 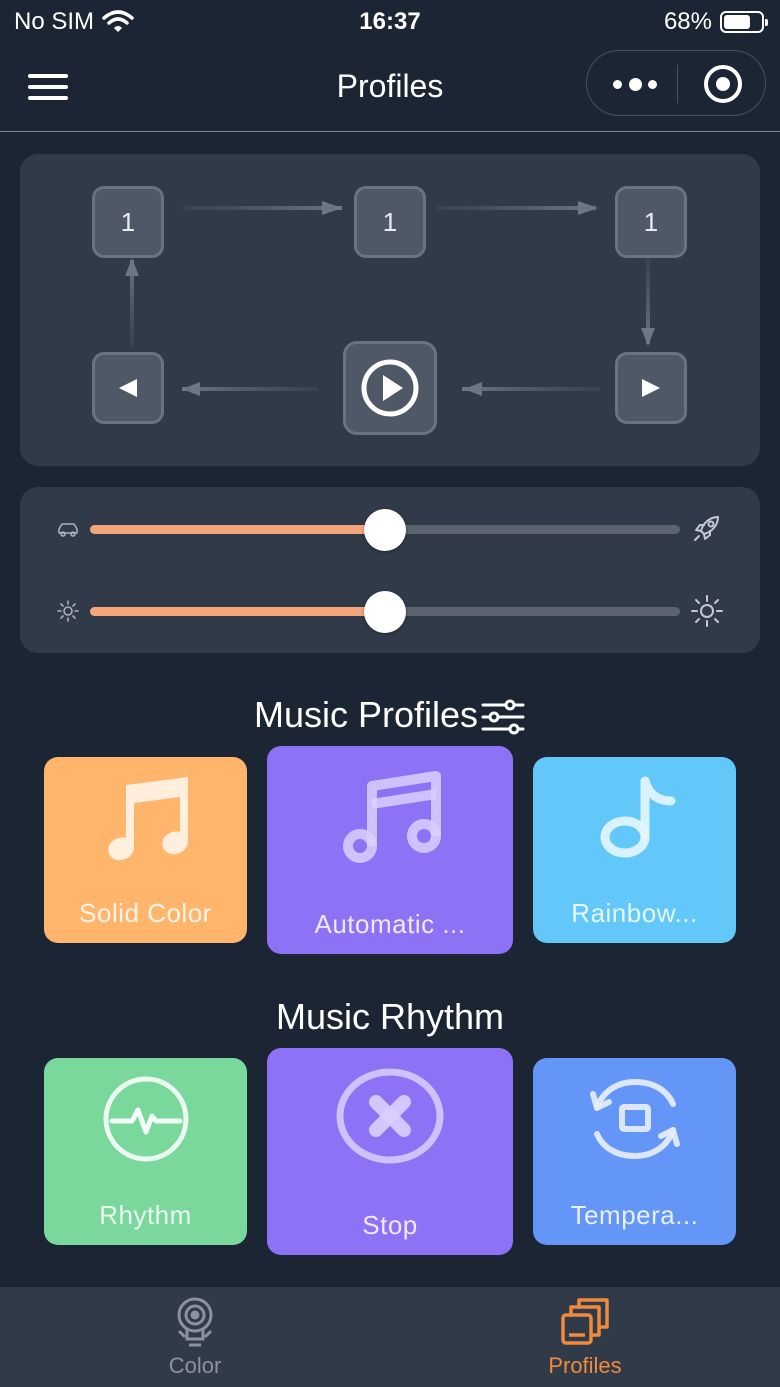 What do you see at coordinates (634, 1119) in the screenshot?
I see `cycle-icon` at bounding box center [634, 1119].